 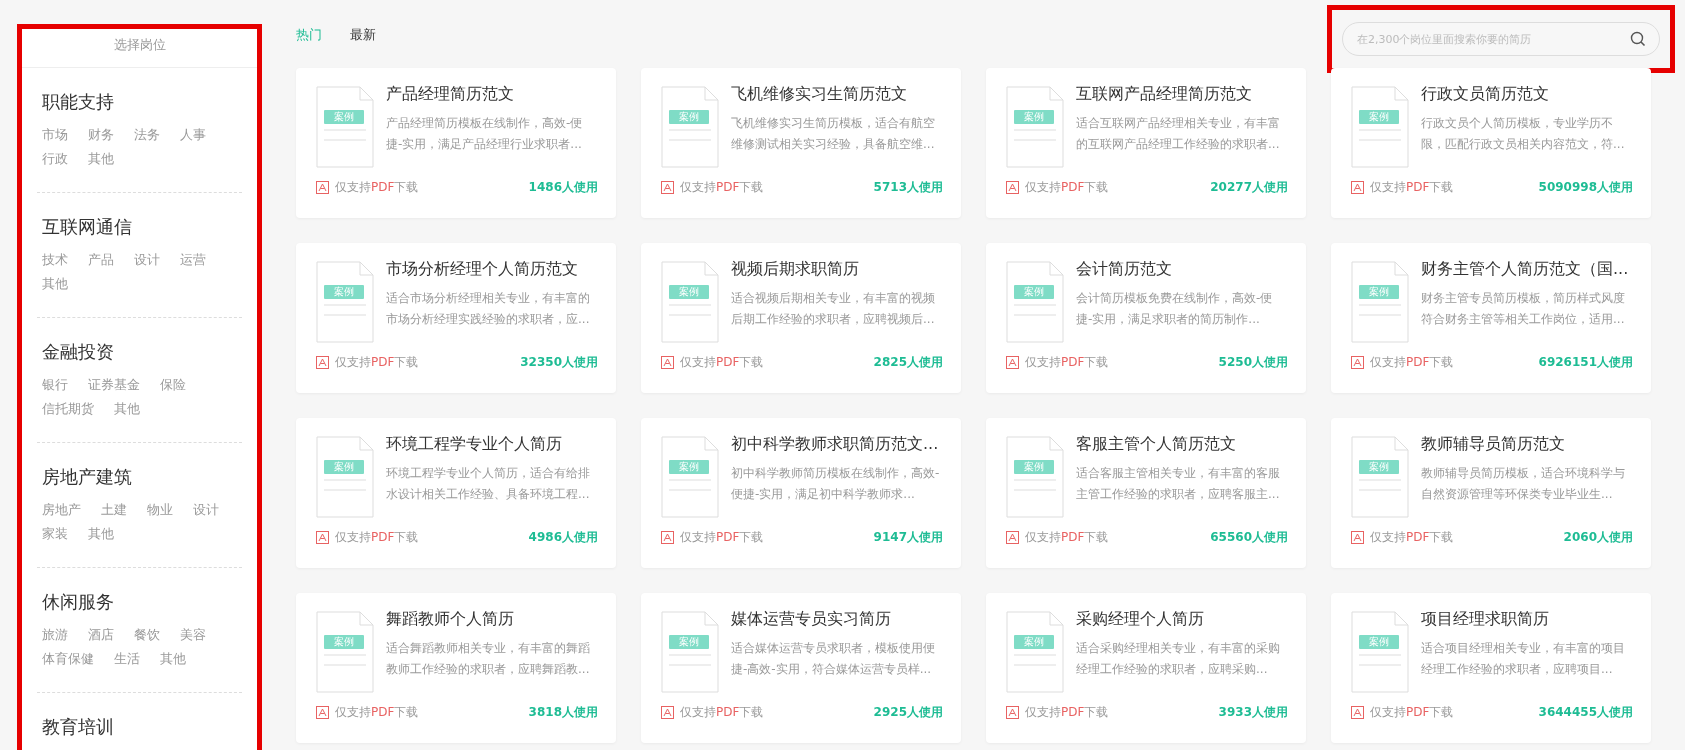 What do you see at coordinates (836, 269) in the screenshot?
I see `card-title: 视频后期求职简历` at bounding box center [836, 269].